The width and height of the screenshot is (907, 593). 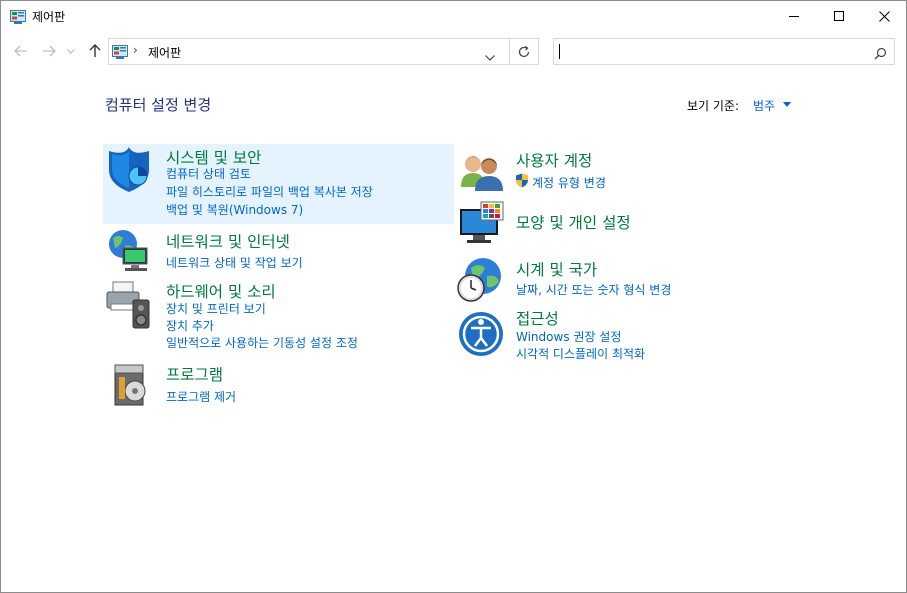 I want to click on breadcrumb-control-panel: 제어판, so click(x=164, y=52).